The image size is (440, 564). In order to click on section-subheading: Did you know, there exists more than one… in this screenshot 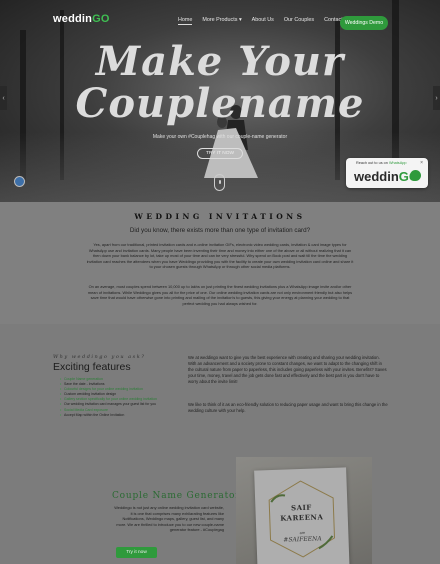, I will do `click(220, 230)`.